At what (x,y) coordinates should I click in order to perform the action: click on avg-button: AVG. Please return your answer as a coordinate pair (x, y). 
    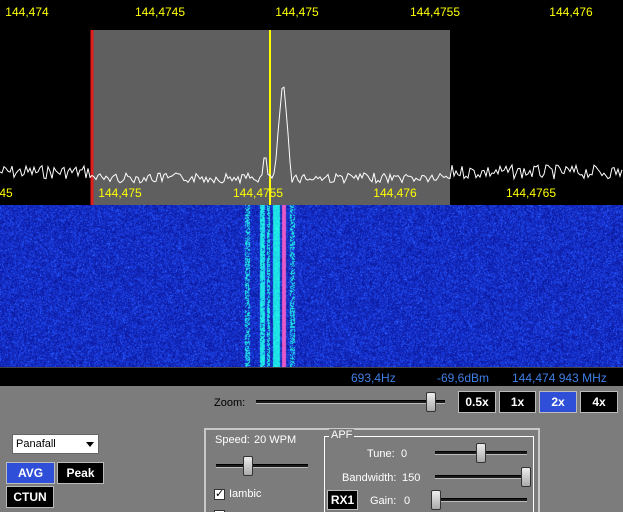
    Looking at the image, I should click on (30, 473).